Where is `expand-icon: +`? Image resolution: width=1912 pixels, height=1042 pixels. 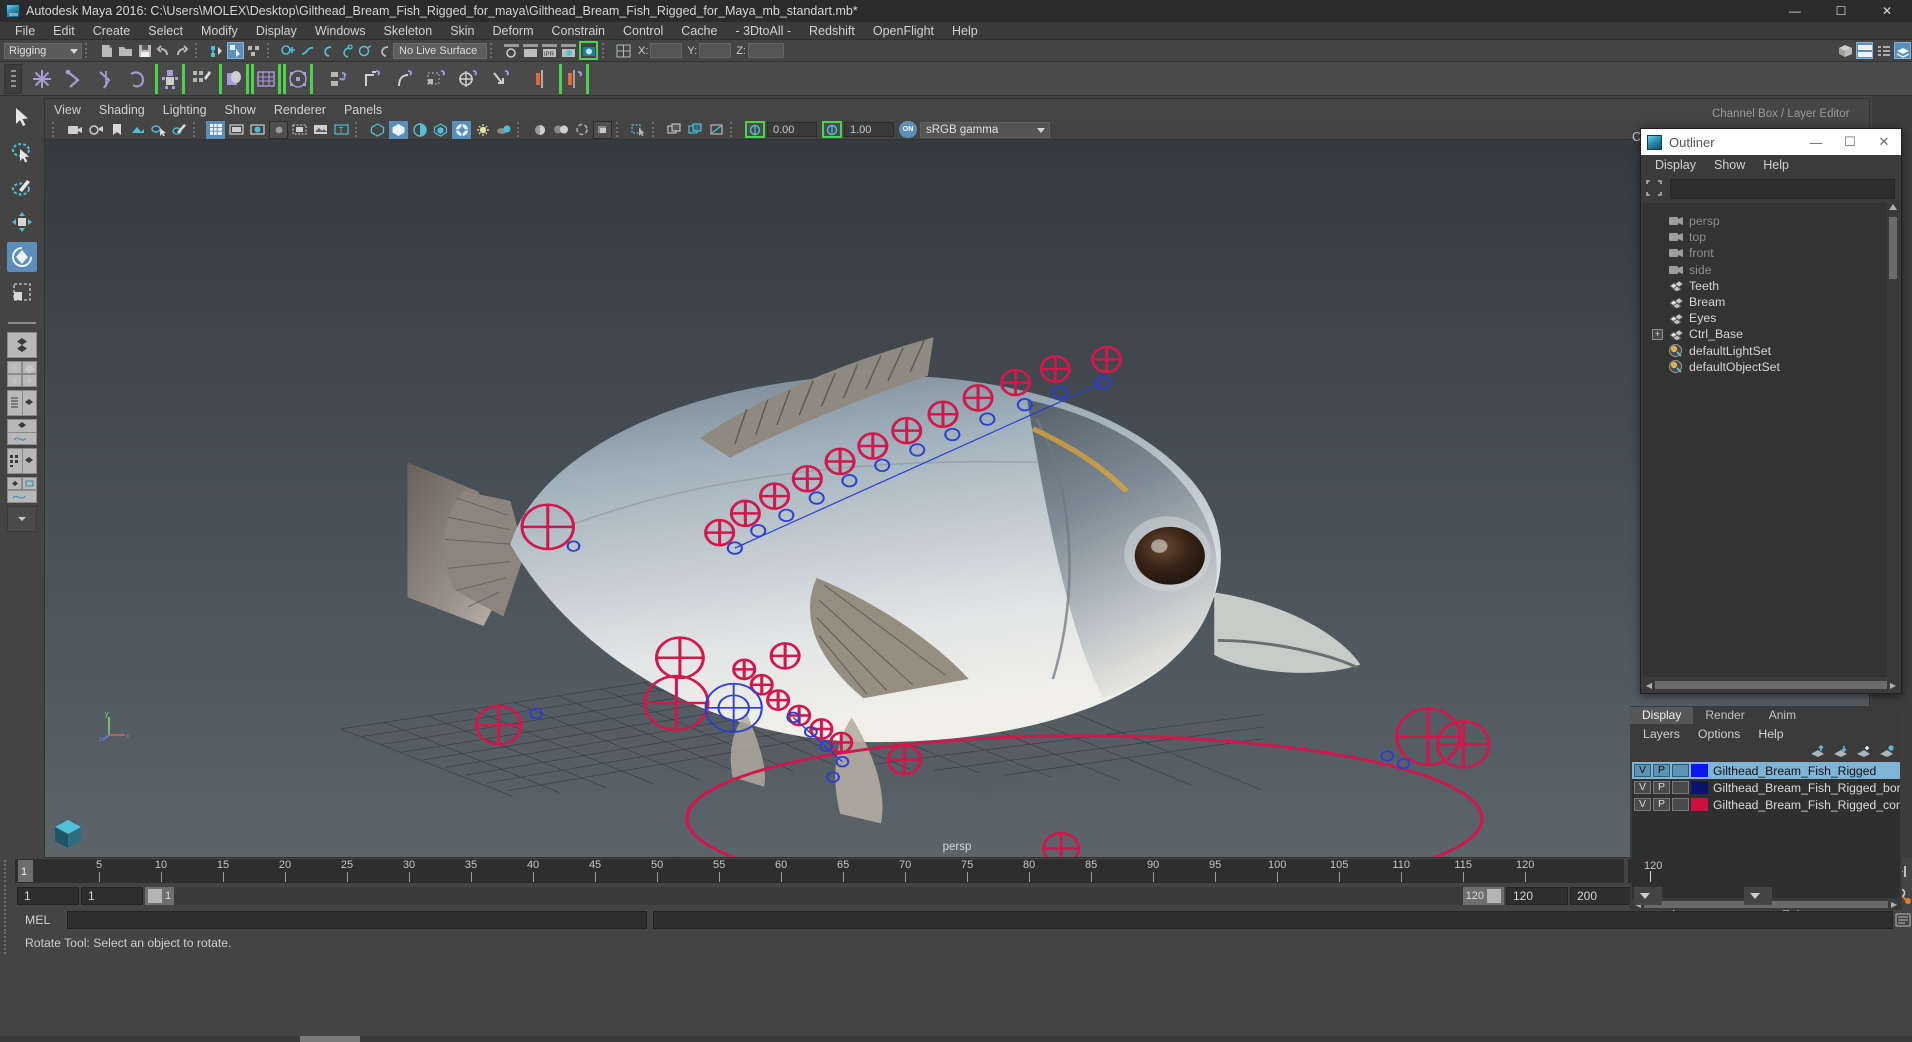
expand-icon: + is located at coordinates (1657, 334).